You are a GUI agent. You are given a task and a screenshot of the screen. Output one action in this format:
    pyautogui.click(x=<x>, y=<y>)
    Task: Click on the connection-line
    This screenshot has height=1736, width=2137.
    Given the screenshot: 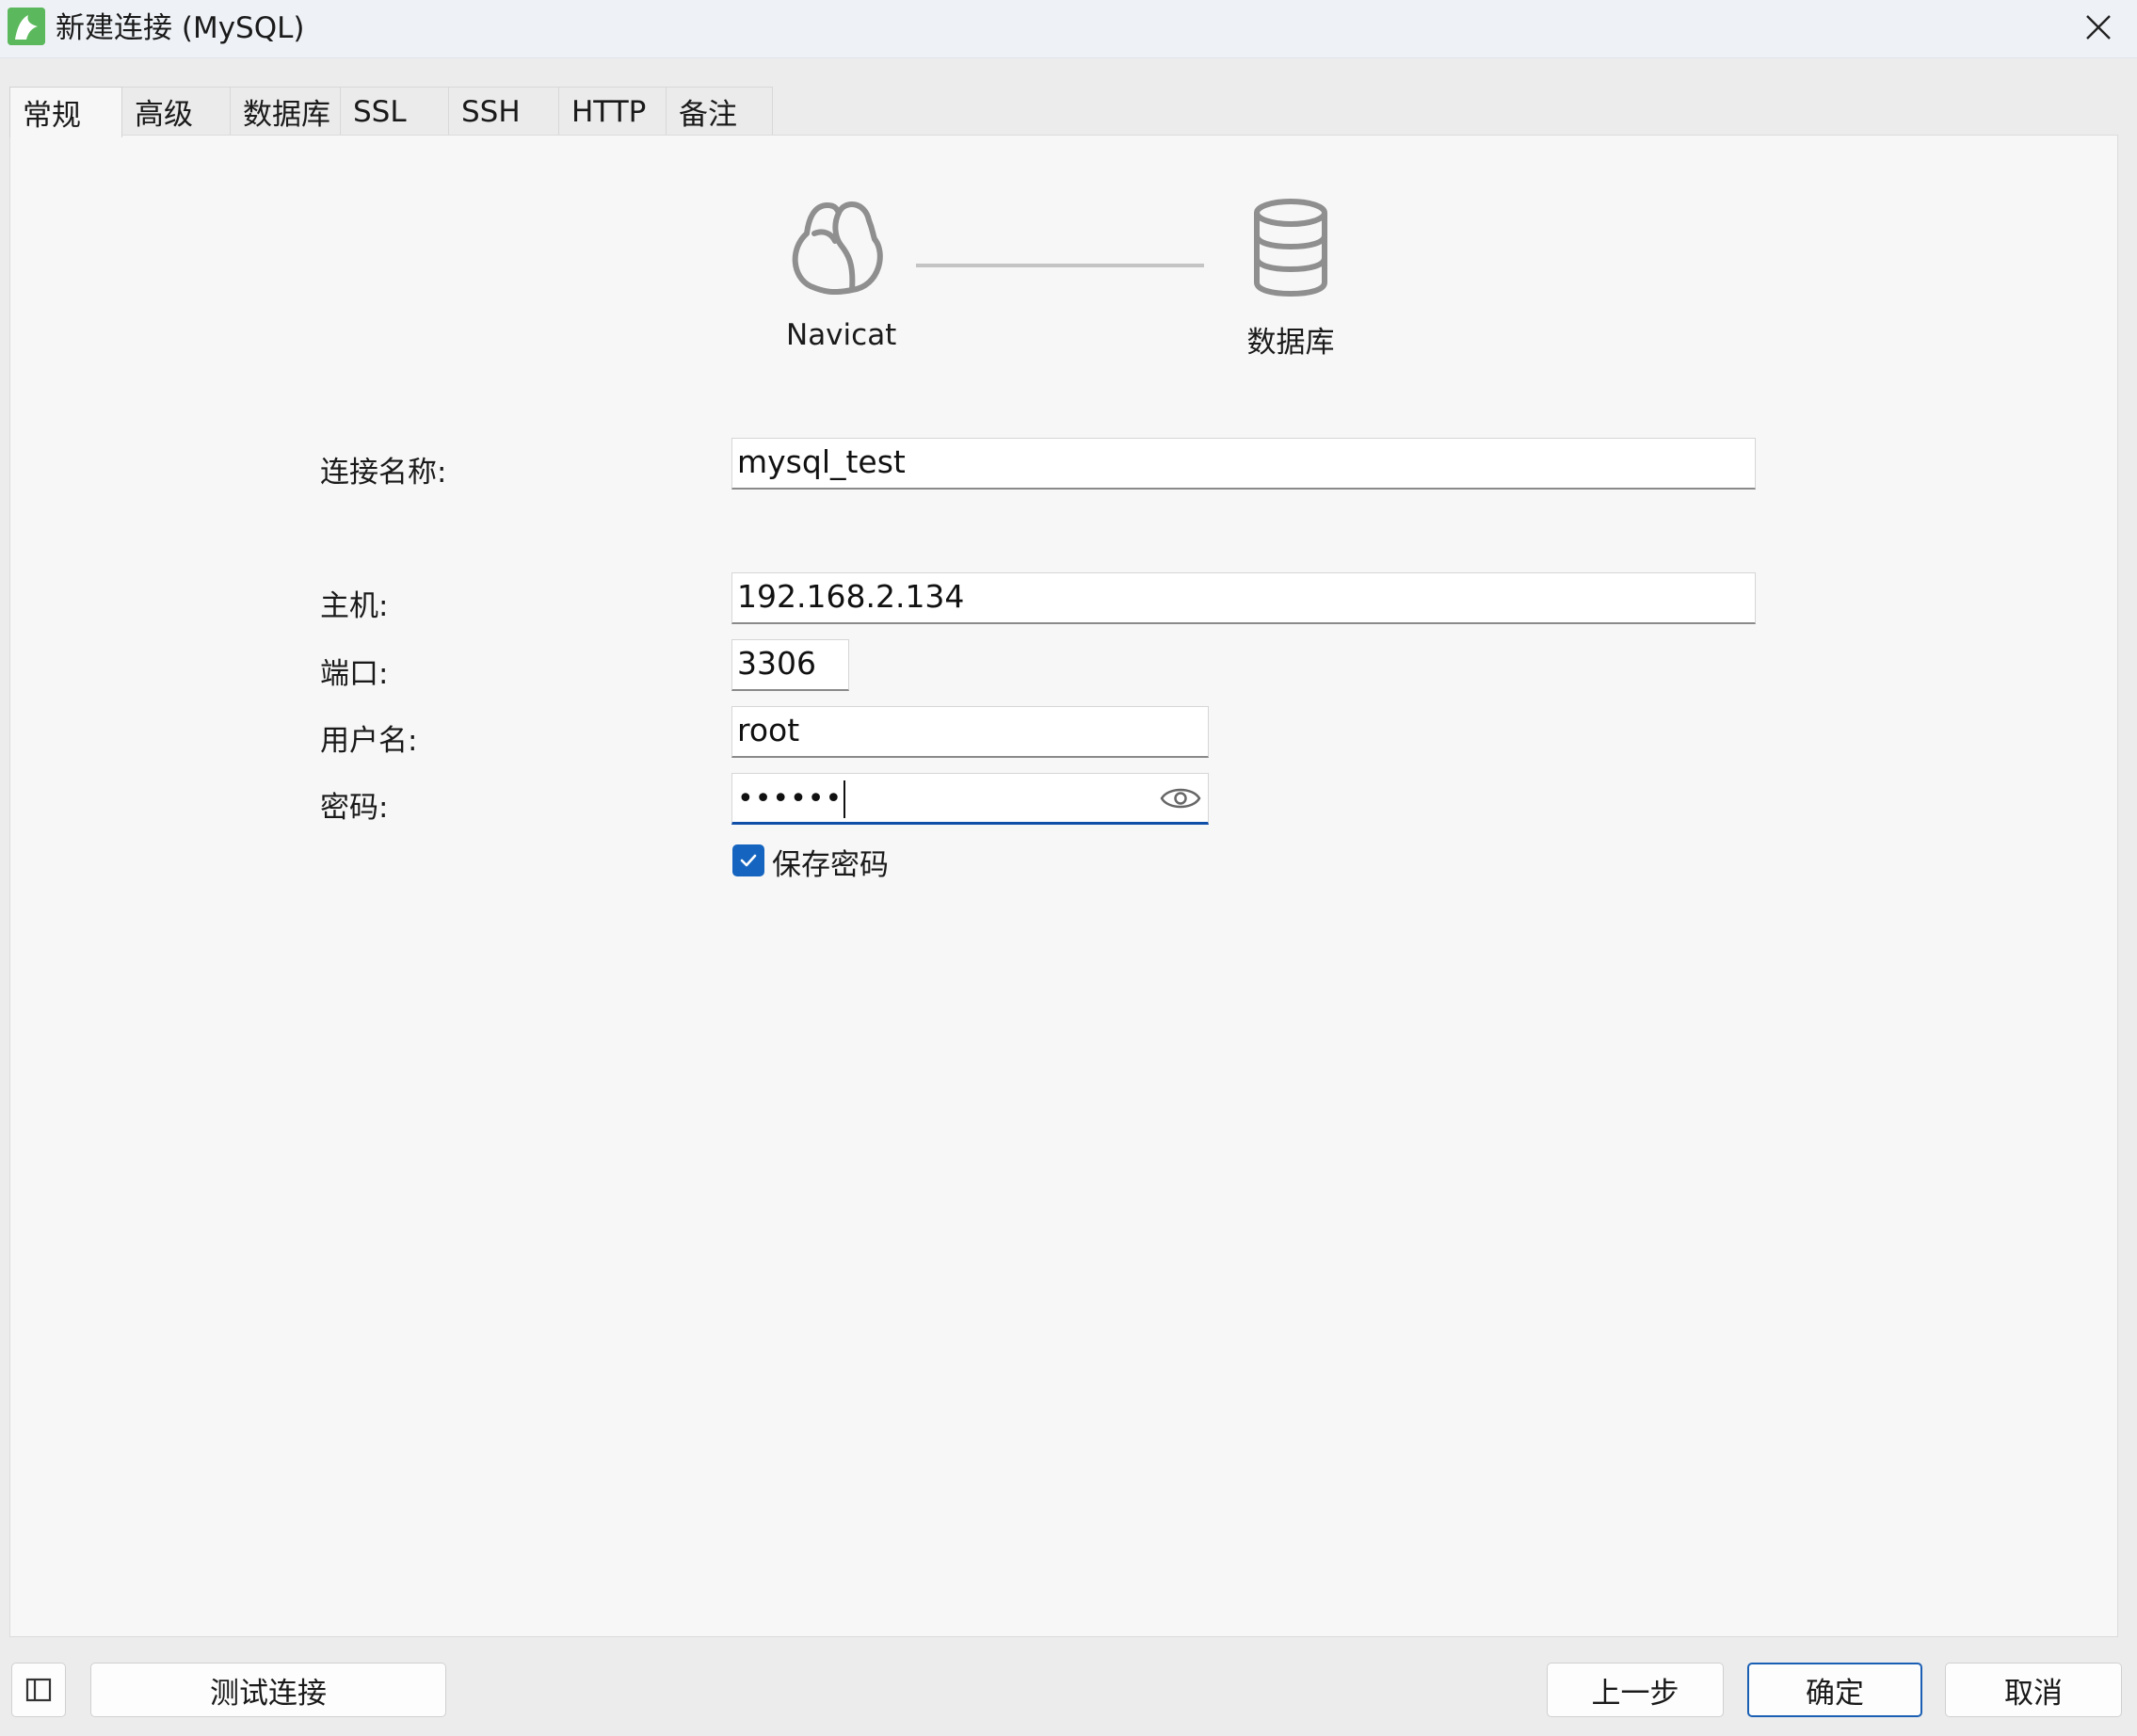 What is the action you would take?
    pyautogui.click(x=1060, y=265)
    